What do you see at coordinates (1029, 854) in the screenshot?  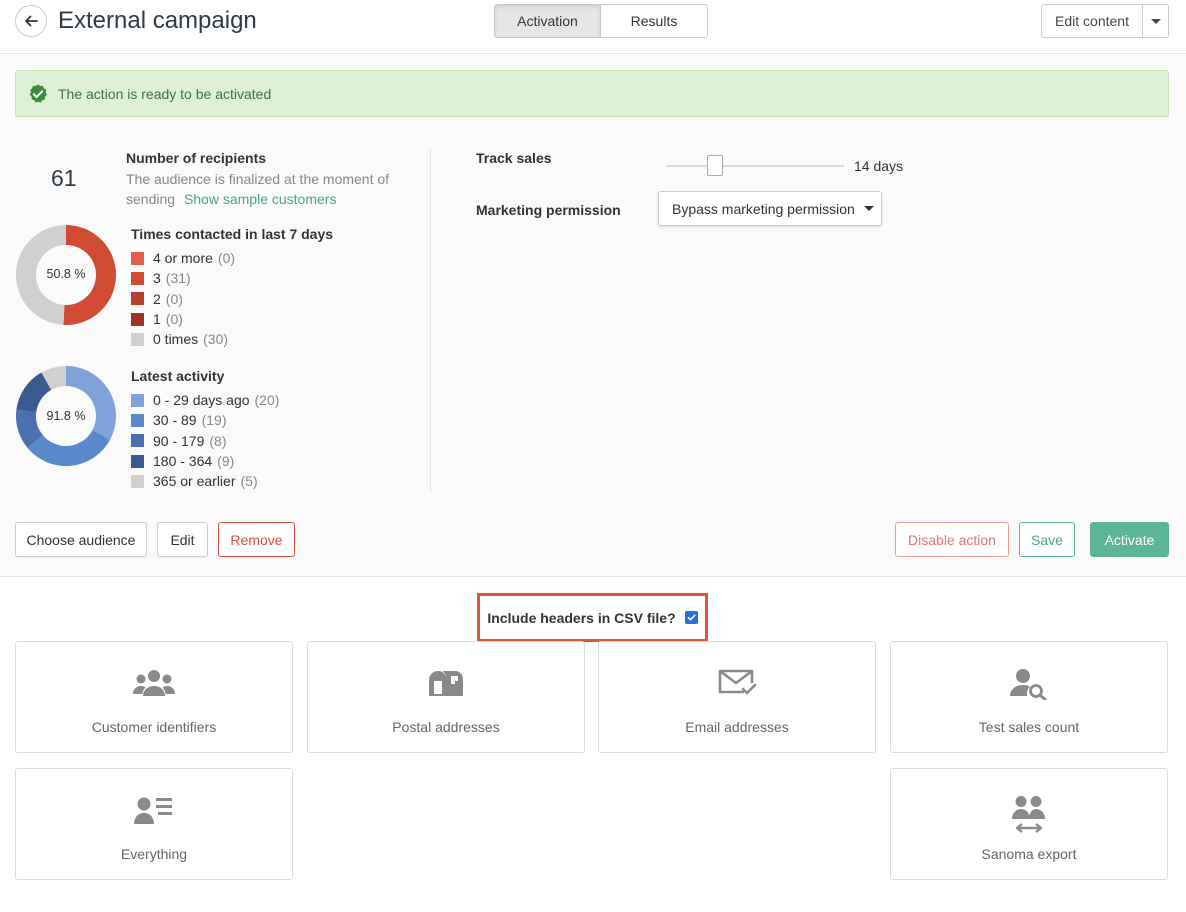 I see `card-label: Sanoma export` at bounding box center [1029, 854].